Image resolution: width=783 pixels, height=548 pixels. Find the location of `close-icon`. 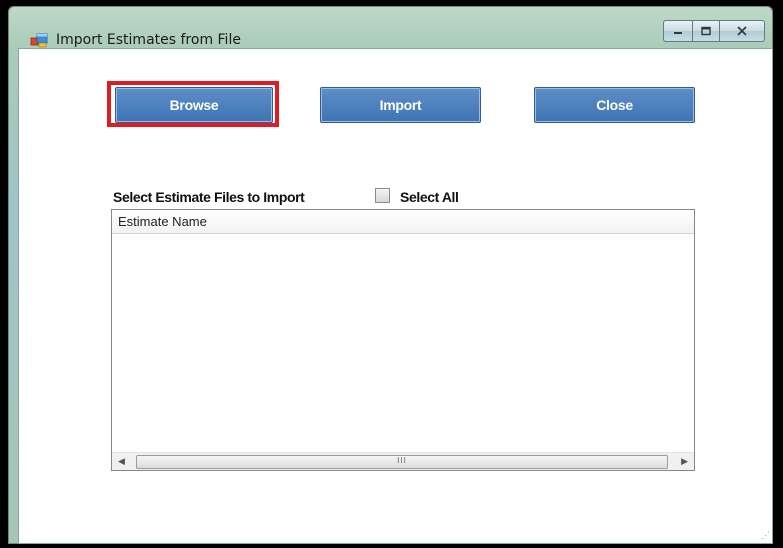

close-icon is located at coordinates (742, 31).